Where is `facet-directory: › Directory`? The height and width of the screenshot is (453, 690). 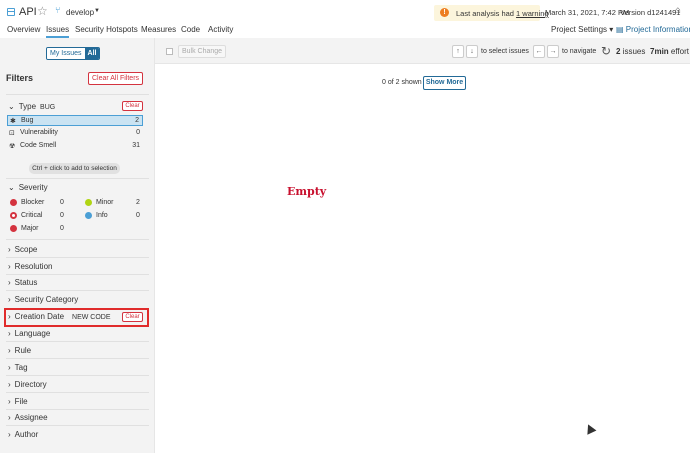 facet-directory: › Directory is located at coordinates (27, 384).